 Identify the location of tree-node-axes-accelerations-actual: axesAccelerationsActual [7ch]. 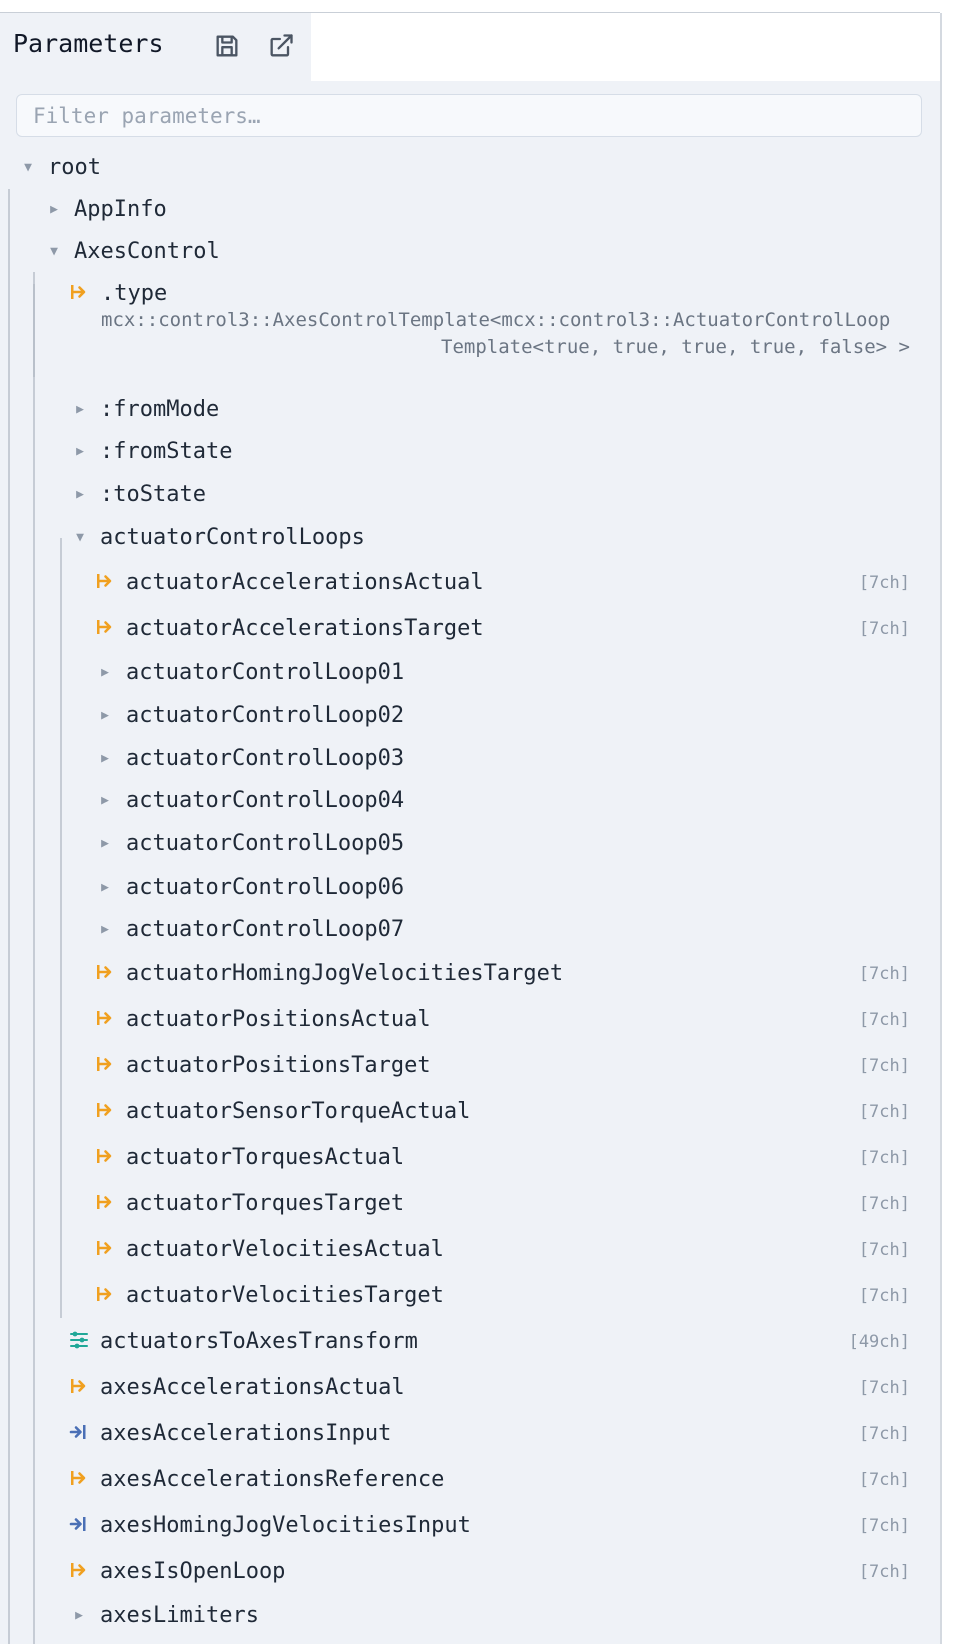
(470, 1388).